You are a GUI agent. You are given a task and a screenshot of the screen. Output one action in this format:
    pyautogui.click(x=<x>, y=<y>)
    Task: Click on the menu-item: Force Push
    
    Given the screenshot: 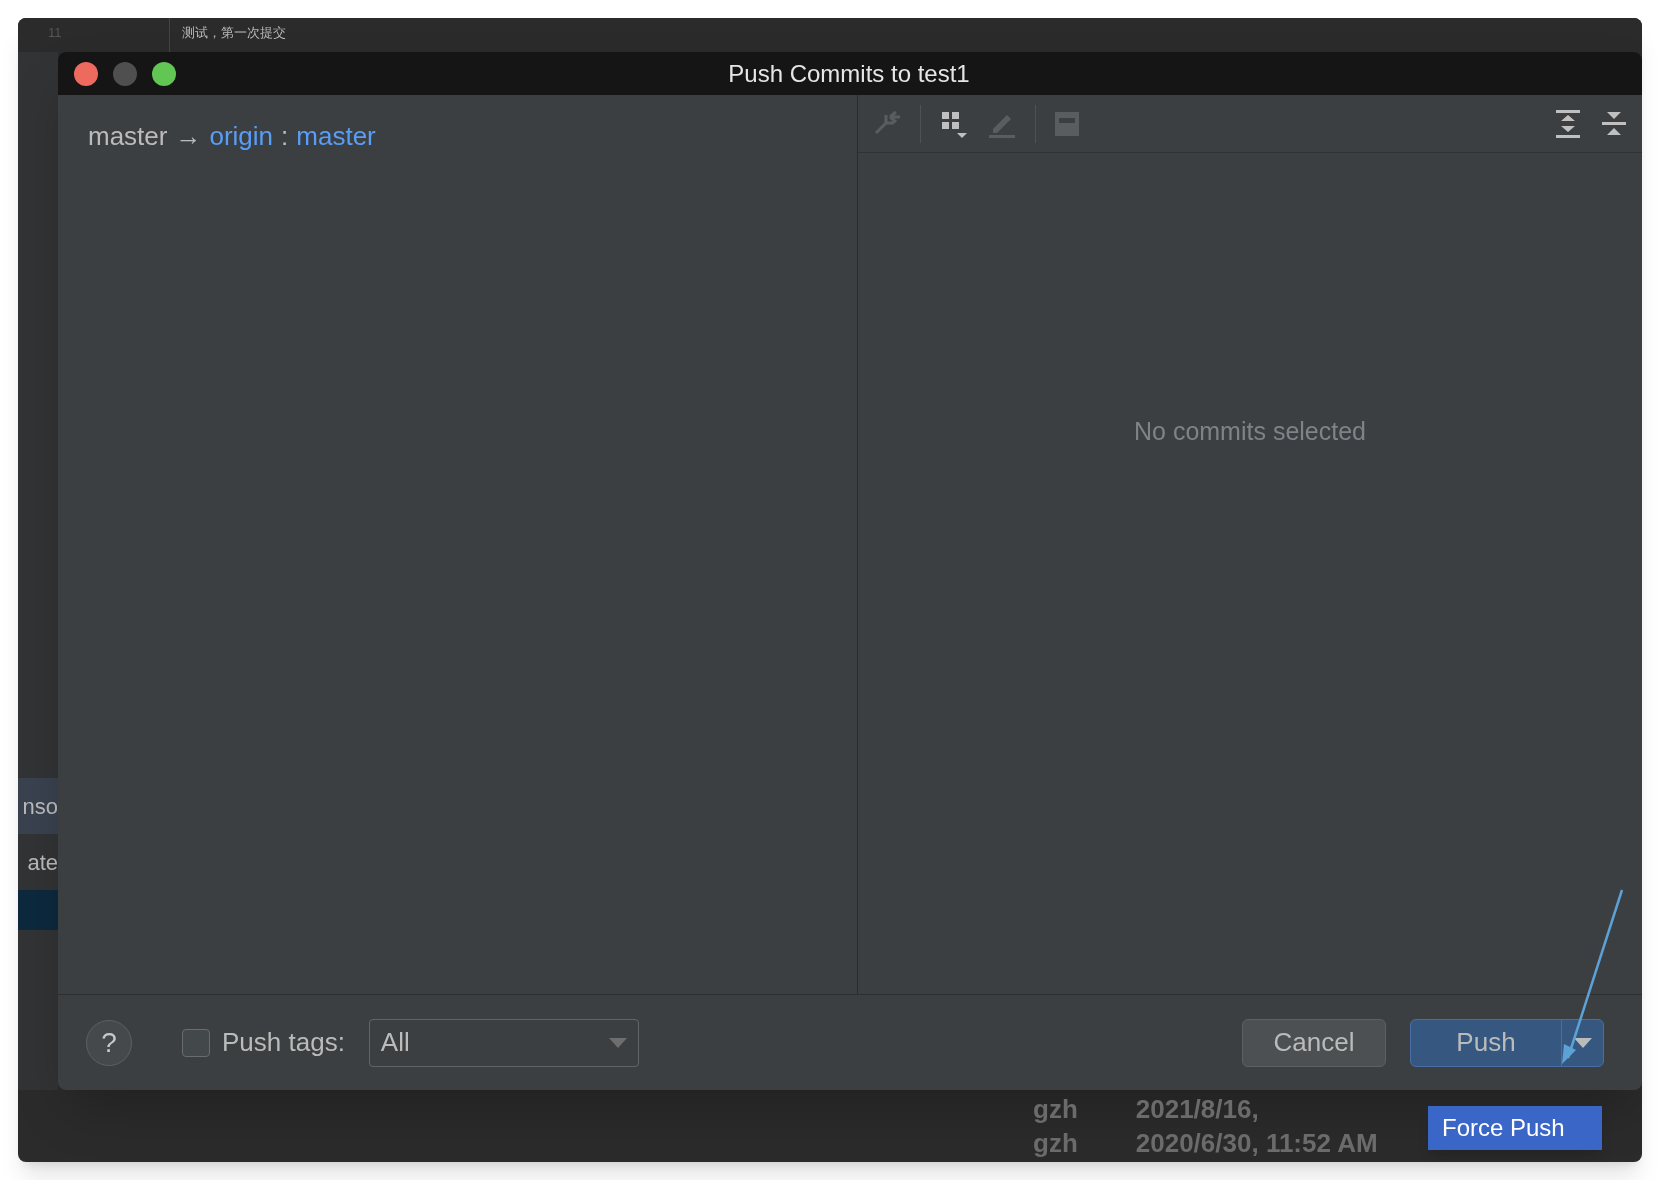 What is the action you would take?
    pyautogui.click(x=1515, y=1128)
    